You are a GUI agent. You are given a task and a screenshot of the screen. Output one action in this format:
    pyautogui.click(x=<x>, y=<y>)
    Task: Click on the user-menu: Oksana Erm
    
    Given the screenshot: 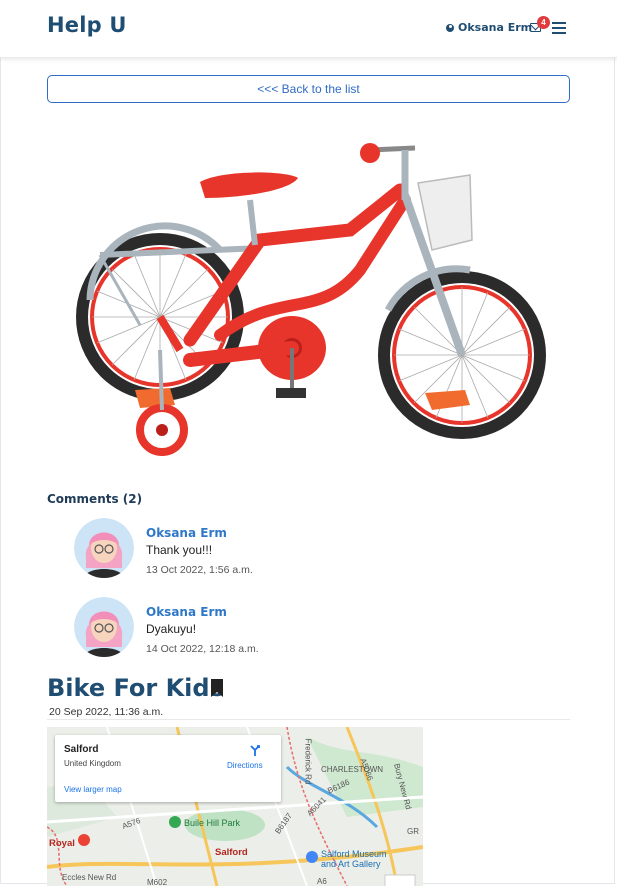 What is the action you would take?
    pyautogui.click(x=489, y=27)
    